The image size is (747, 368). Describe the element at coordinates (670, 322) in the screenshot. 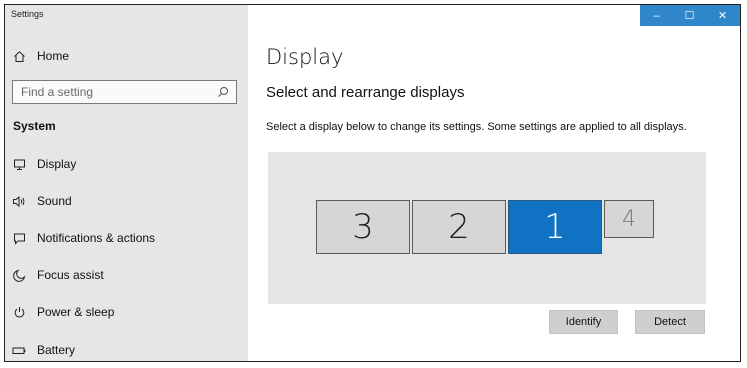

I see `detect-button: Detect` at that location.